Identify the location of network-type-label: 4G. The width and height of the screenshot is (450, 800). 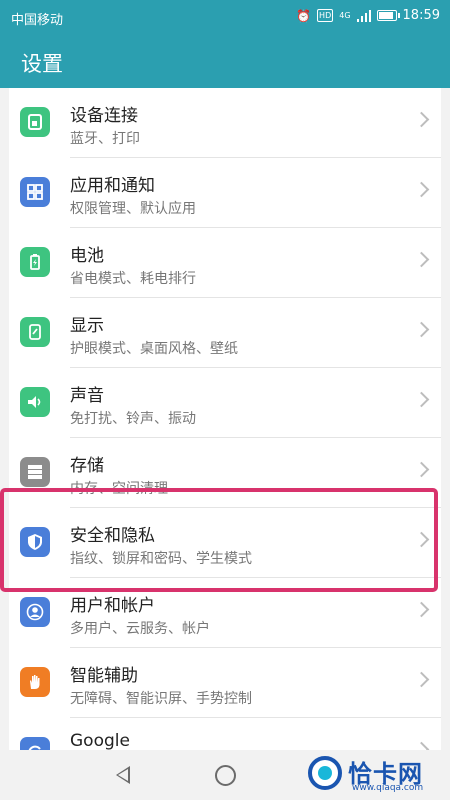
(345, 15).